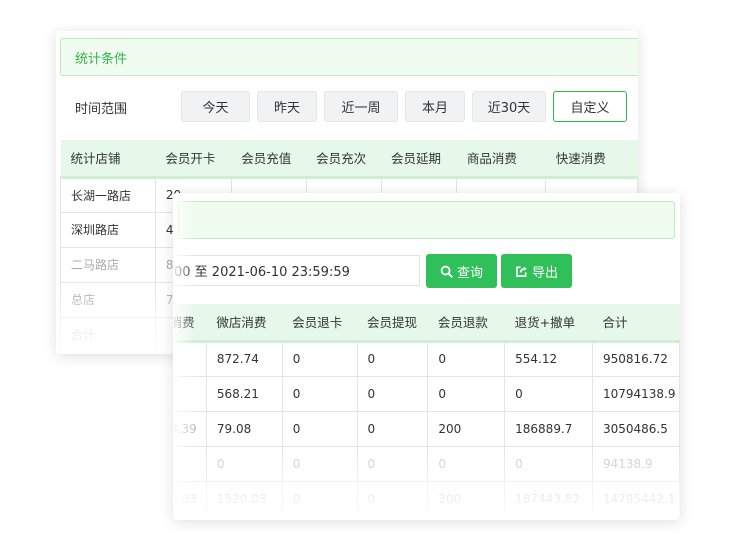  What do you see at coordinates (287, 106) in the screenshot?
I see `yesterday-button: 昨天` at bounding box center [287, 106].